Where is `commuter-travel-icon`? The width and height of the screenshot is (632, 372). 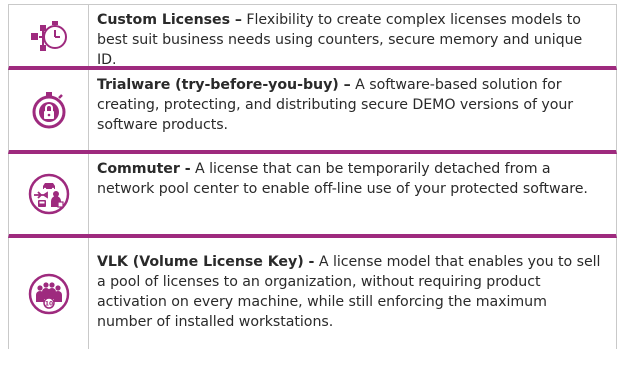
commuter-travel-icon is located at coordinates (49, 194).